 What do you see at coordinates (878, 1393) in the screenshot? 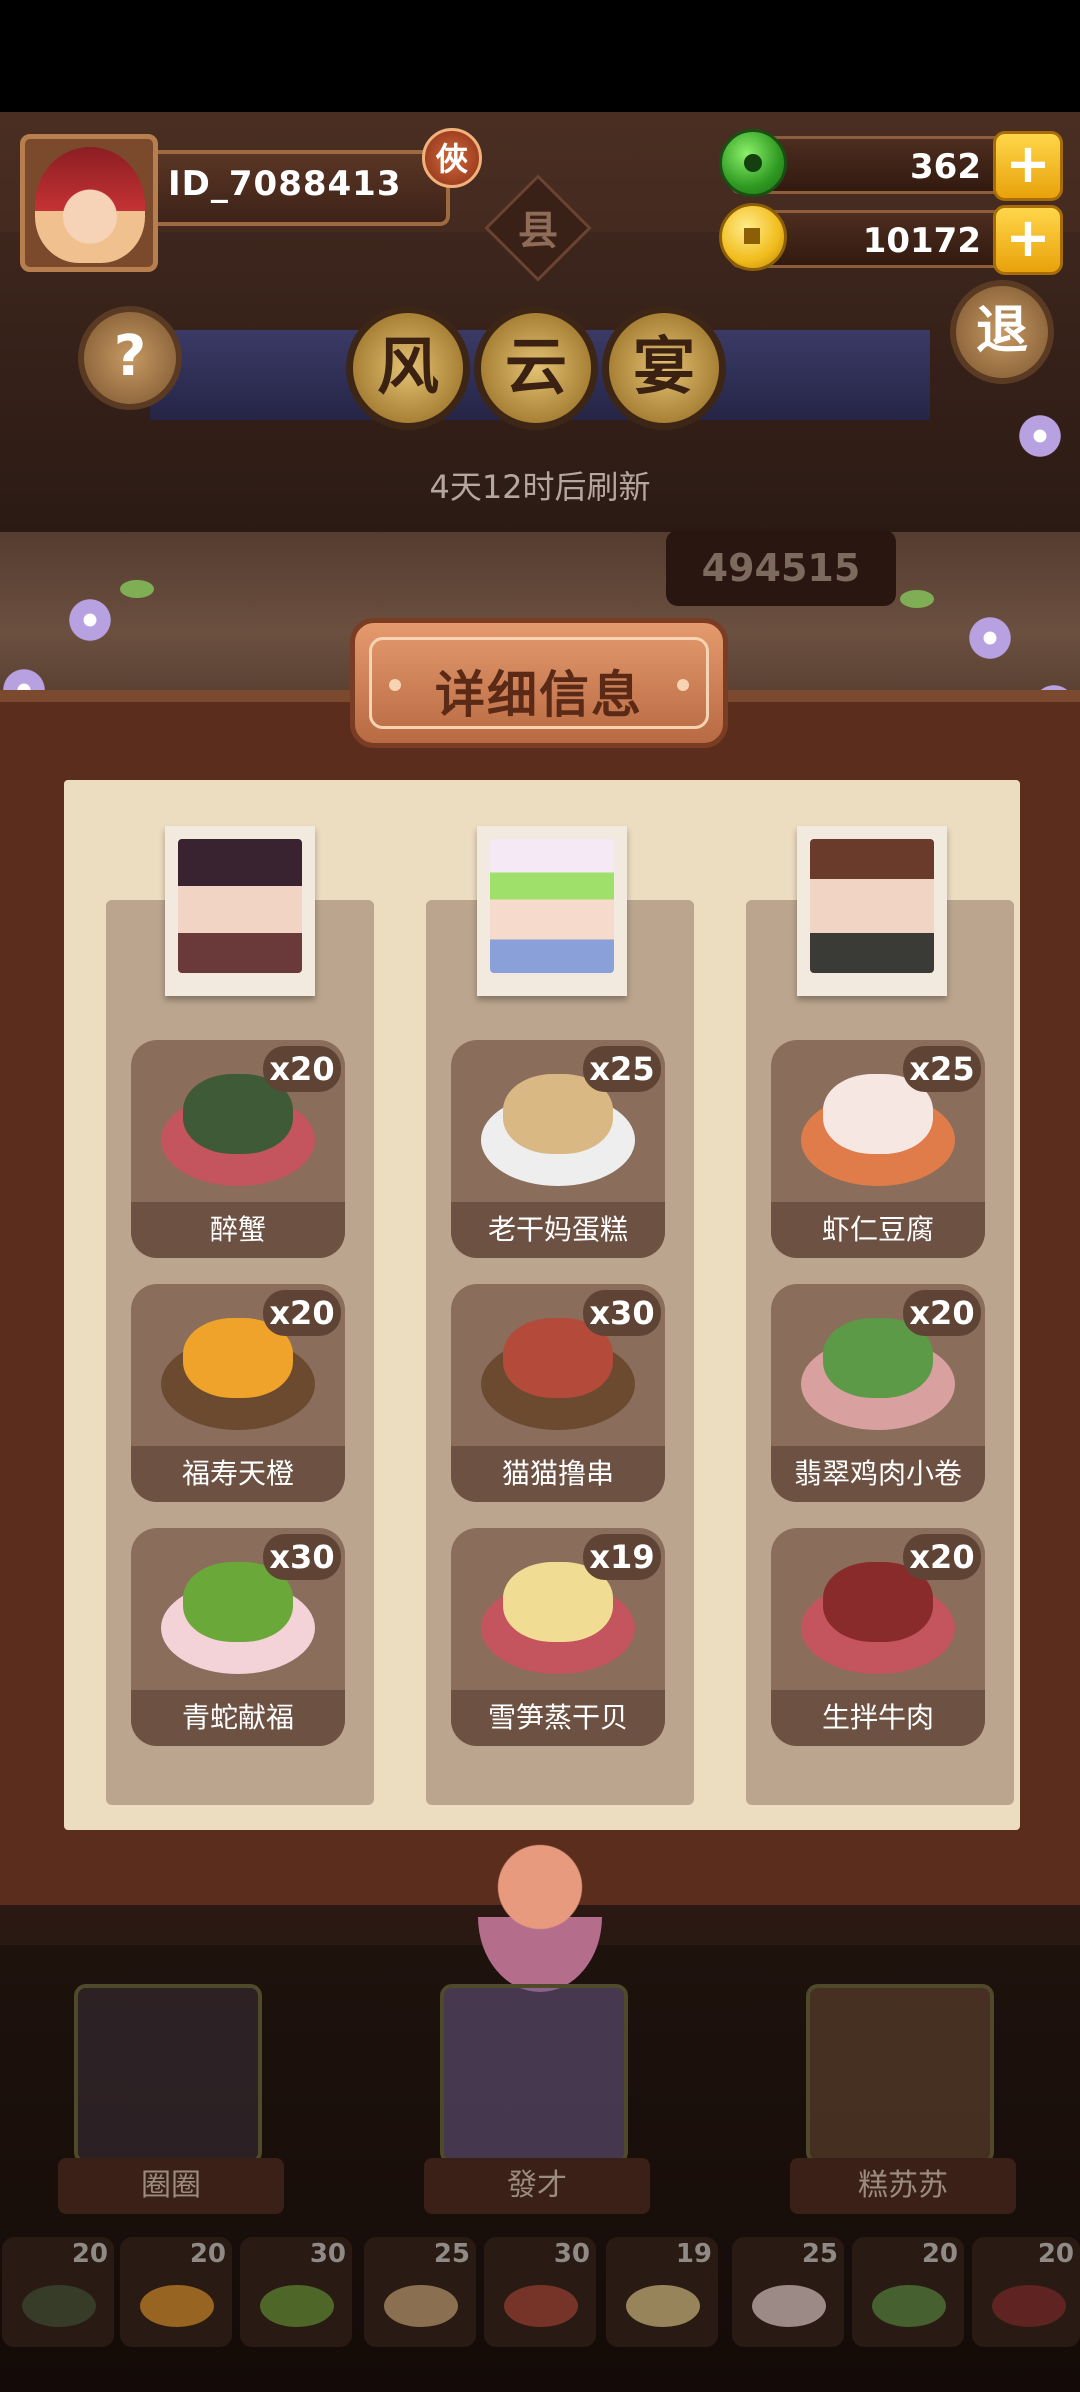
I see `dish-card: x20 翡翠鸡肉小卷` at bounding box center [878, 1393].